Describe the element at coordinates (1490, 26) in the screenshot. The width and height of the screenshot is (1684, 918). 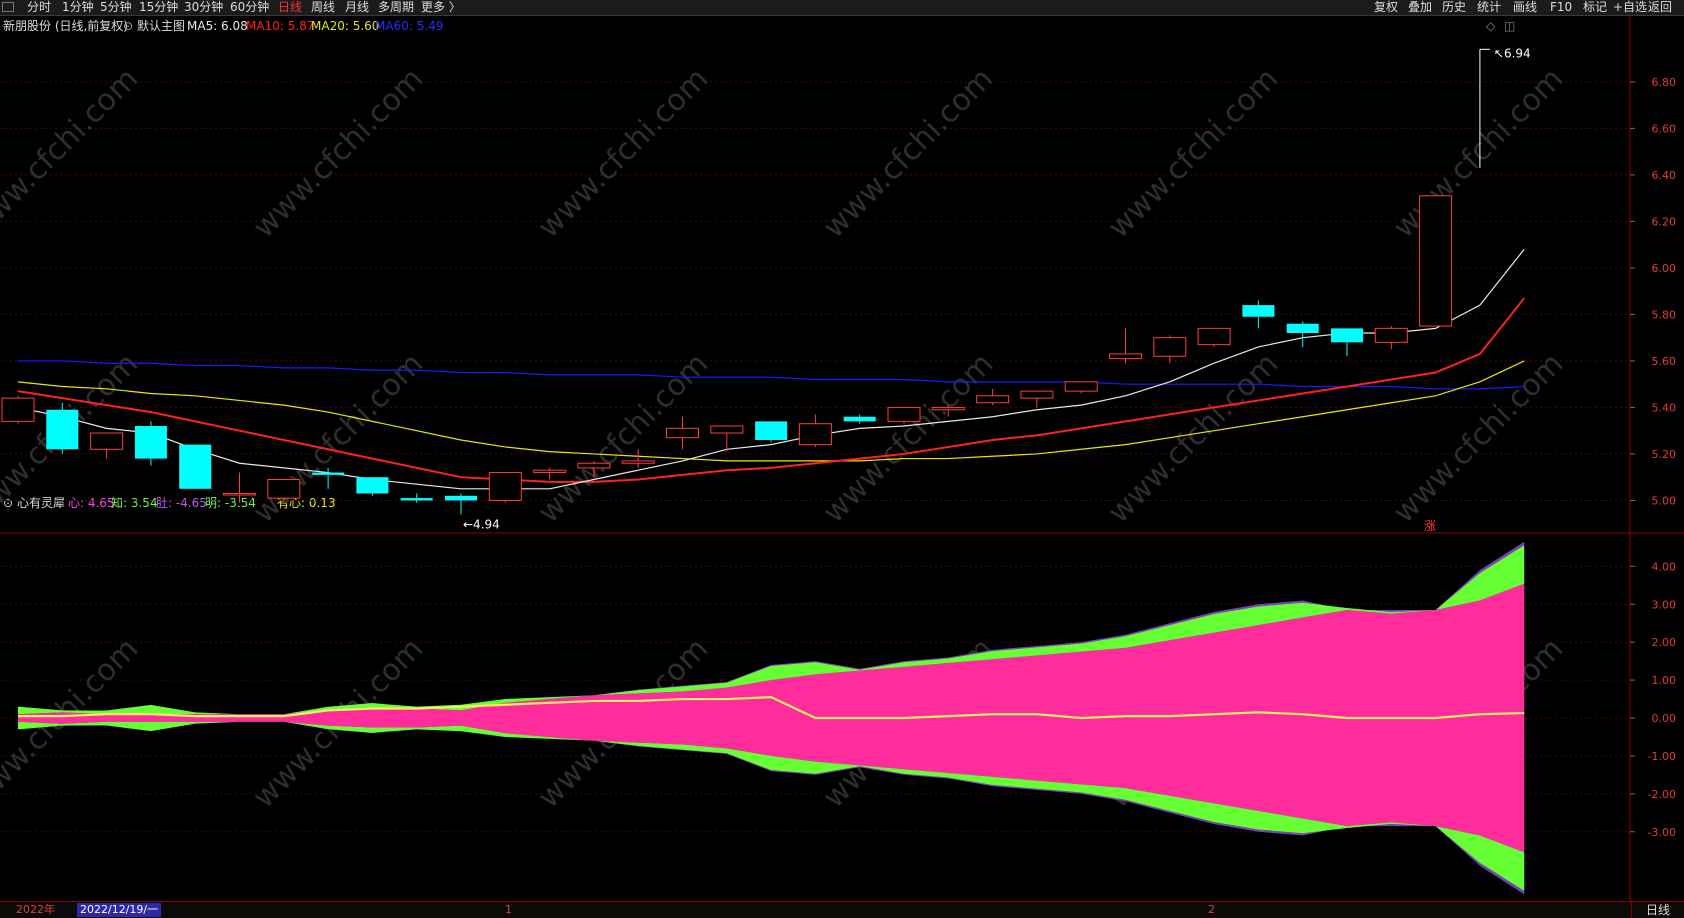
I see `collapse-icon: ◇` at that location.